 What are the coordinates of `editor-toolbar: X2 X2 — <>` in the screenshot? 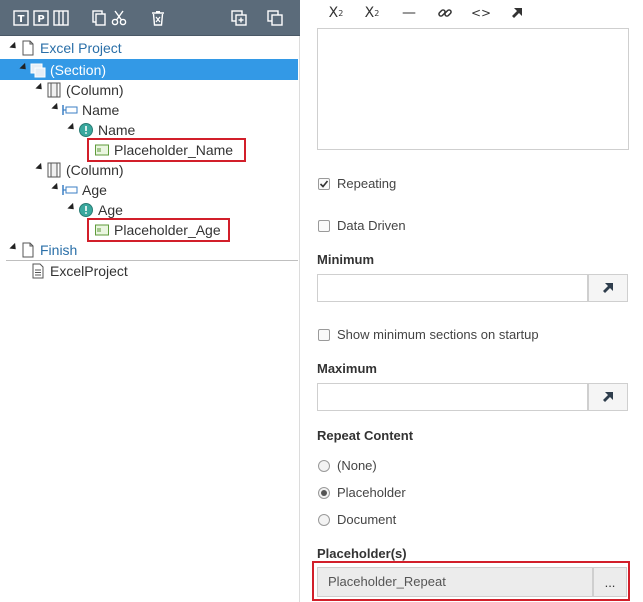 It's located at (473, 13).